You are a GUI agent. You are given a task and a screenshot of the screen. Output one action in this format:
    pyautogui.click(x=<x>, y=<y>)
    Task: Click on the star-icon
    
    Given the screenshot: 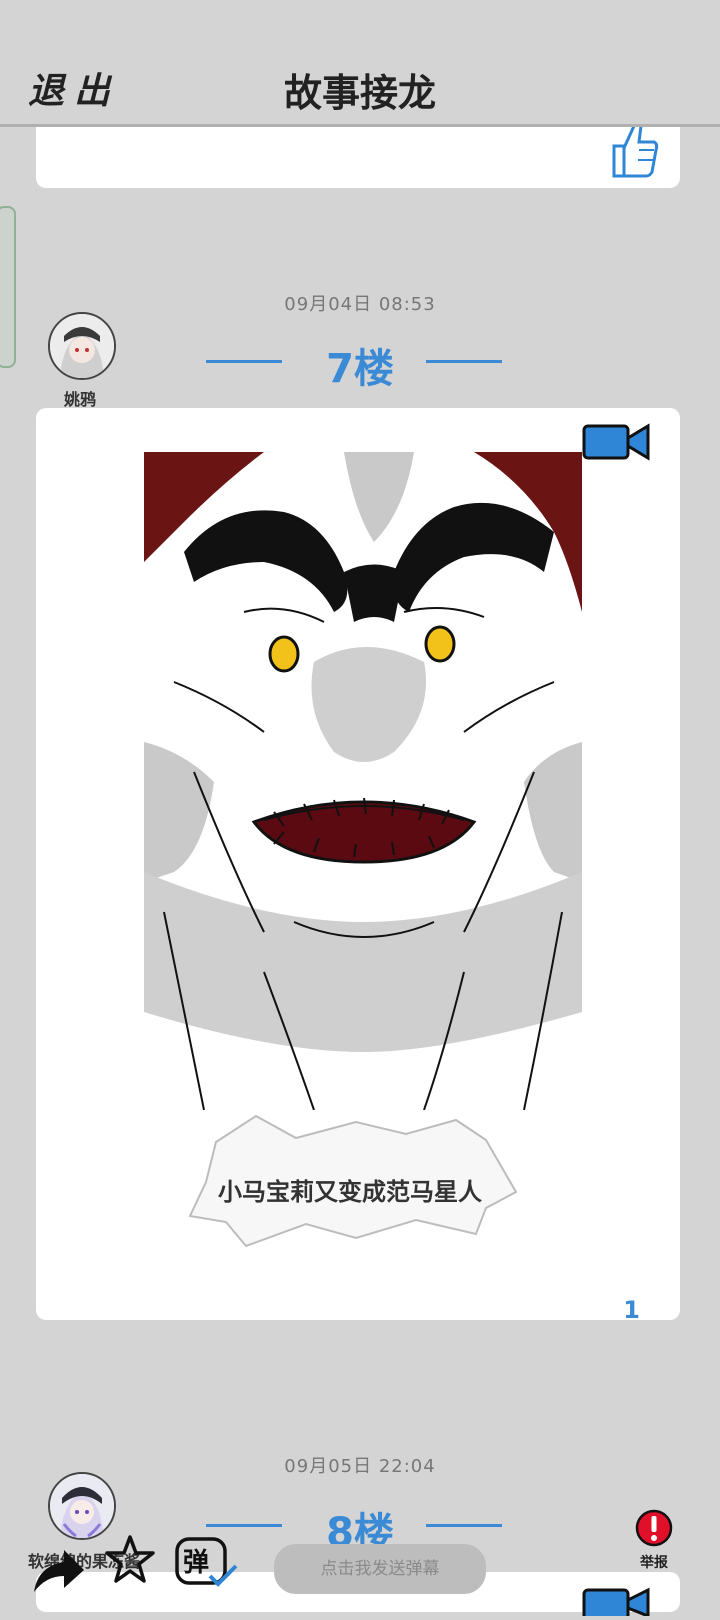 What is the action you would take?
    pyautogui.click(x=130, y=1562)
    